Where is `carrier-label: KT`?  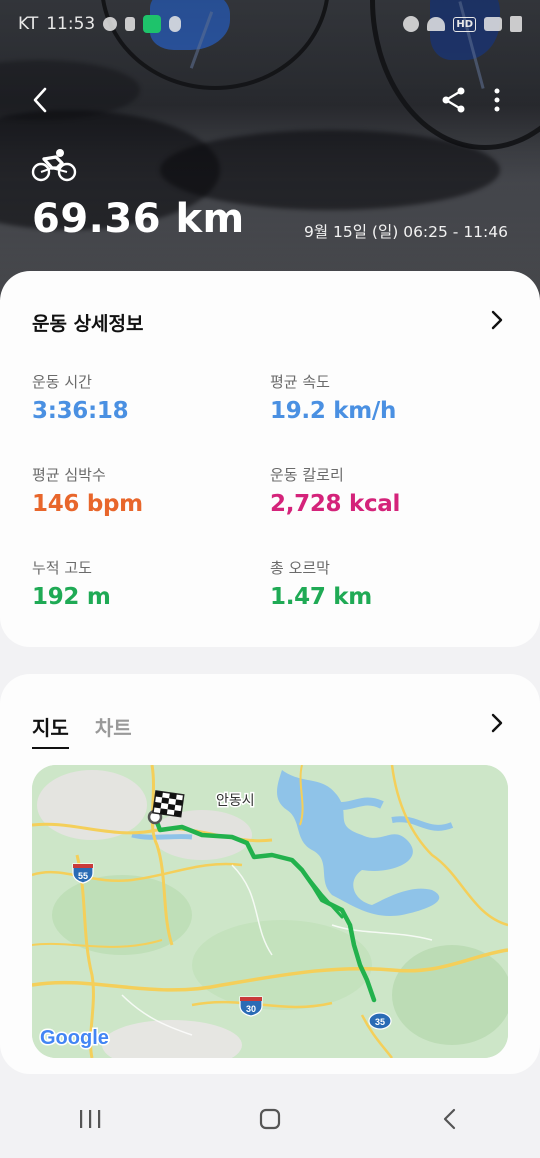
carrier-label: KT is located at coordinates (28, 24).